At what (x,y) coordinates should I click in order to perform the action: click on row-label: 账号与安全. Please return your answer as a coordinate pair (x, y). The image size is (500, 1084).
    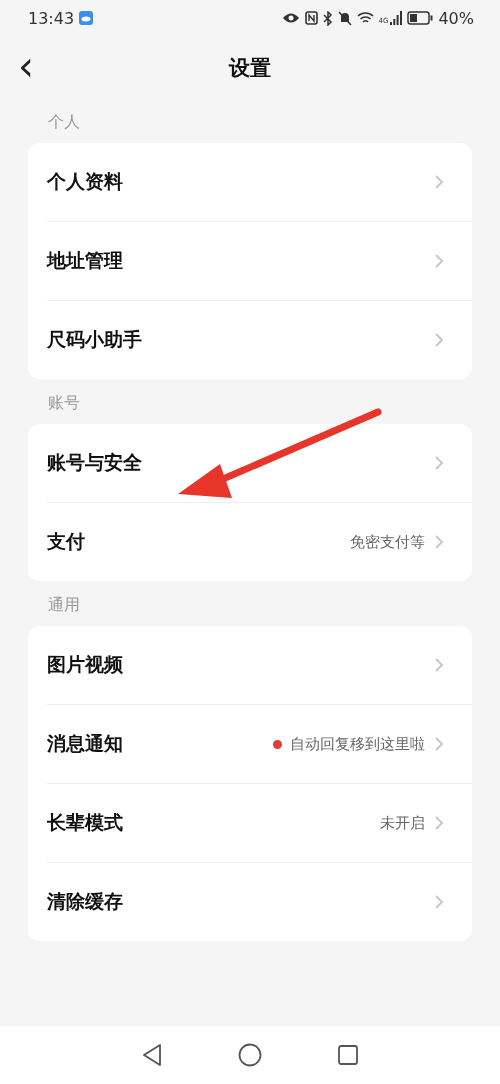
    Looking at the image, I should click on (95, 462).